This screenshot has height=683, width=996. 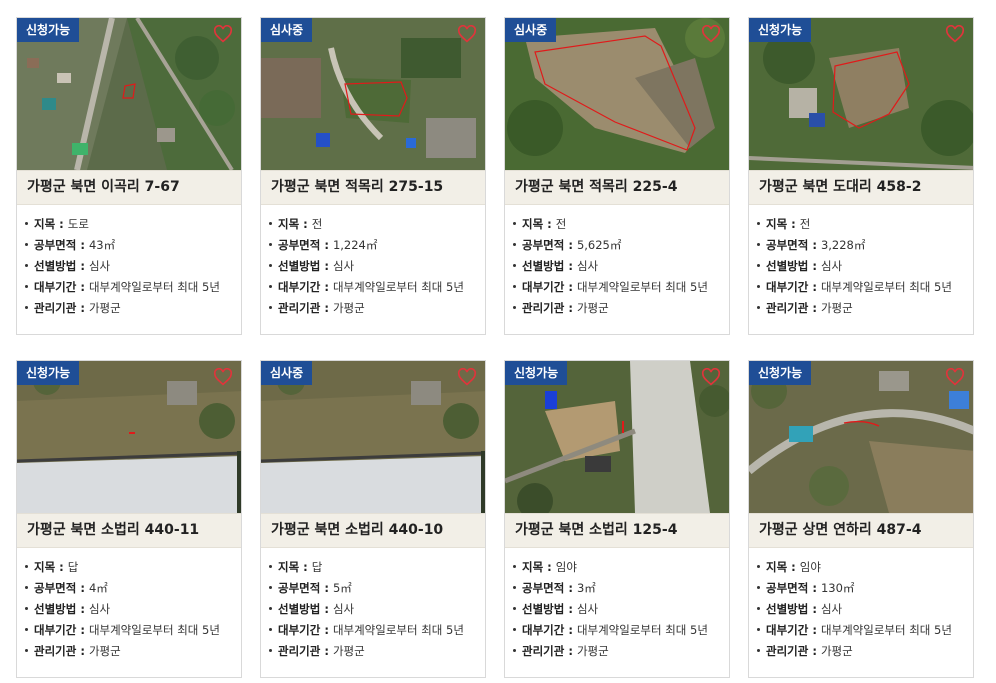 What do you see at coordinates (861, 187) in the screenshot?
I see `parcel-title: 가평군 북면 도대리 458-2` at bounding box center [861, 187].